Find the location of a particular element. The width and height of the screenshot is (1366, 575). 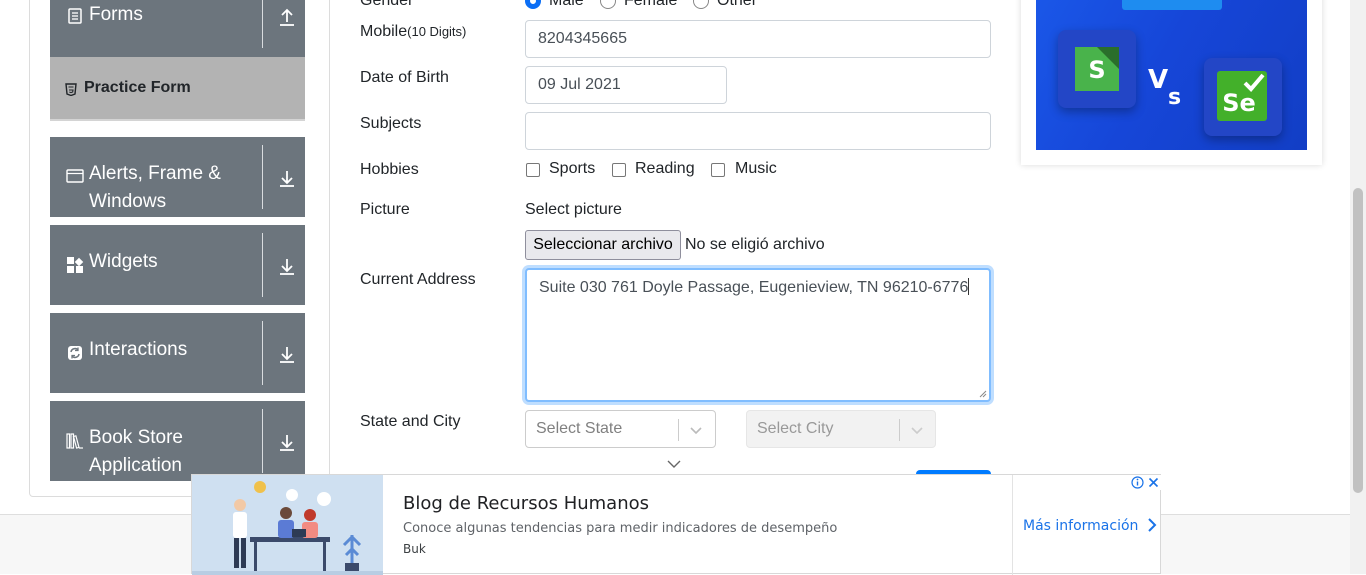

sidebar-group-label: Widgets is located at coordinates (123, 261).